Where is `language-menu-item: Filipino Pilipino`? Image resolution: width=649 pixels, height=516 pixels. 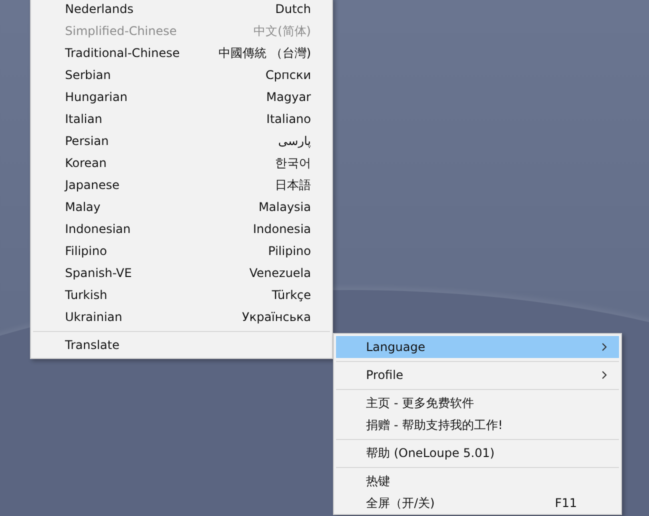 language-menu-item: Filipino Pilipino is located at coordinates (181, 251).